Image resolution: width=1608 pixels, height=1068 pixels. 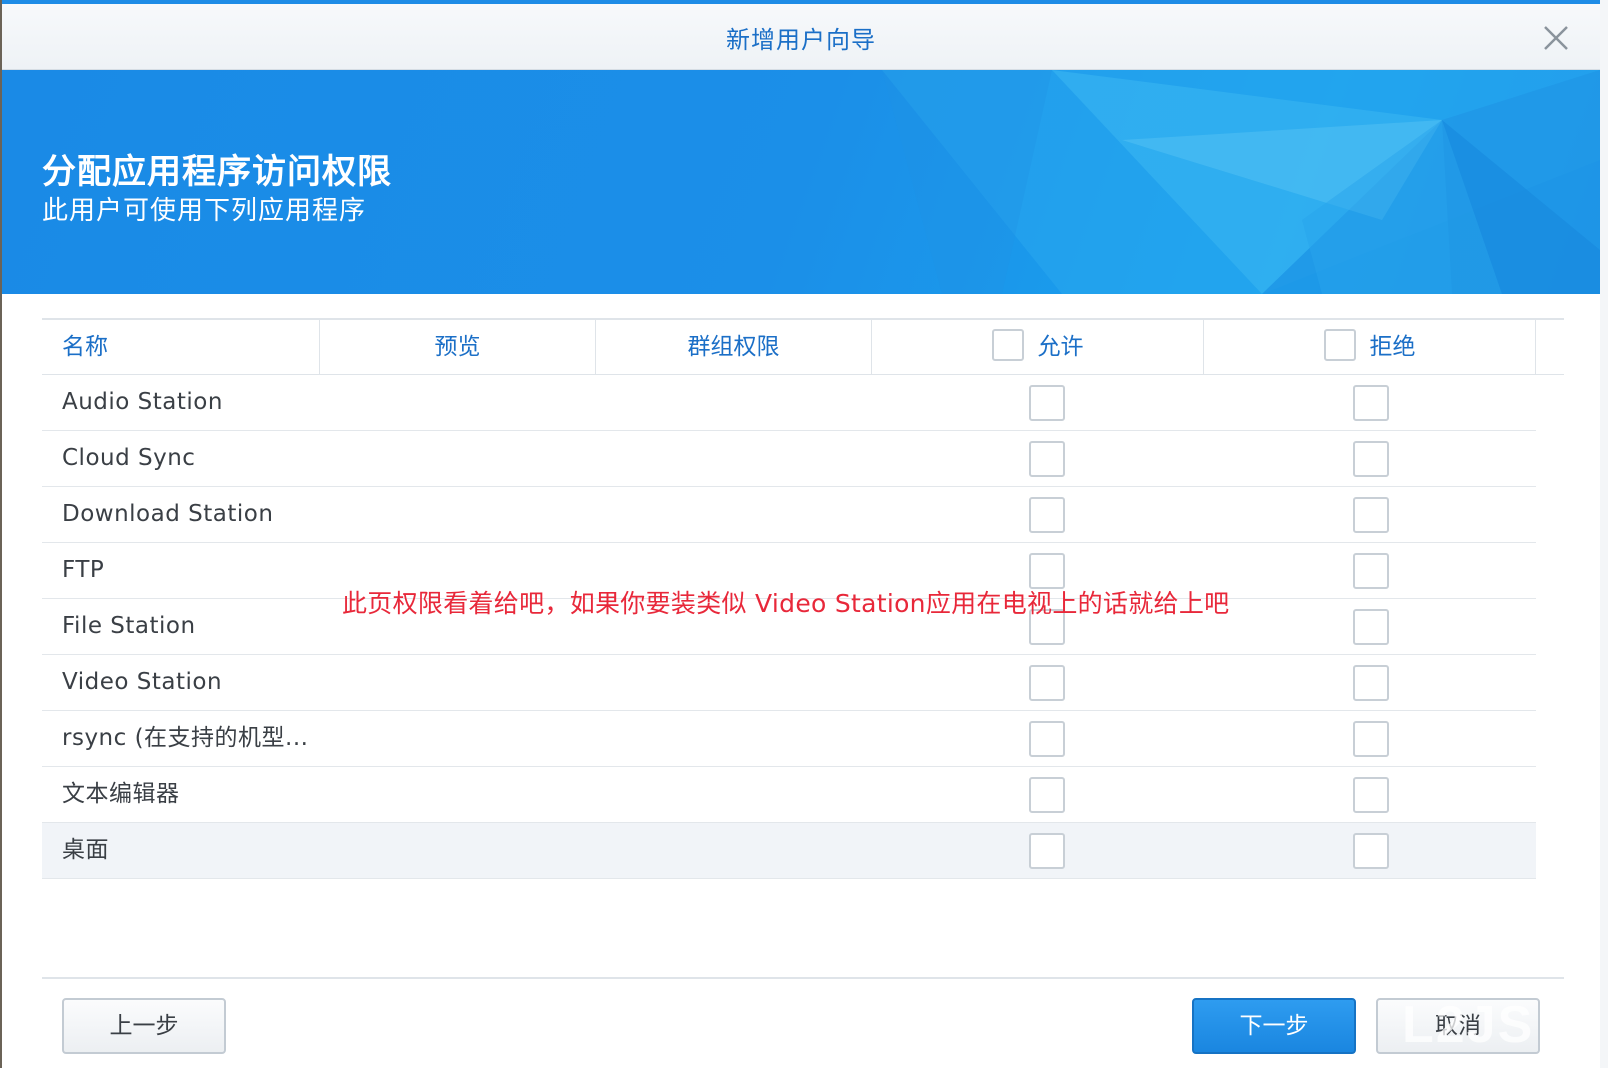 What do you see at coordinates (789, 515) in the screenshot?
I see `table-row: Download Station` at bounding box center [789, 515].